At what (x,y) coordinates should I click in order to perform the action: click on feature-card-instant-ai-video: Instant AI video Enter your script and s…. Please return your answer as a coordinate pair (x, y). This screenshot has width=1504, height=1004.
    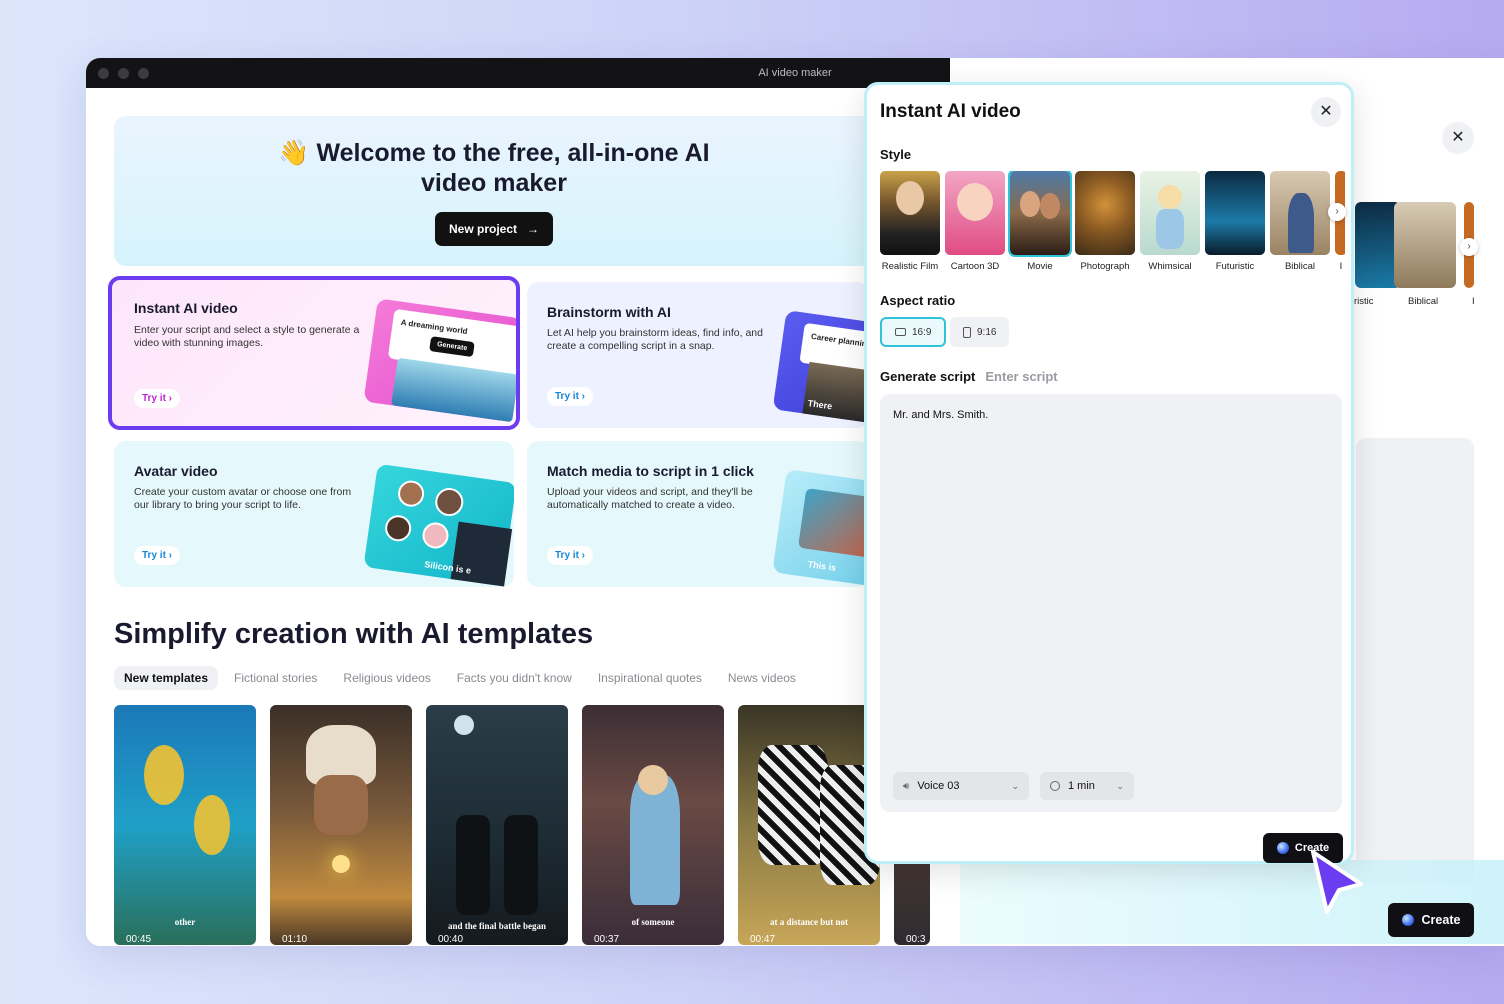
    Looking at the image, I should click on (314, 353).